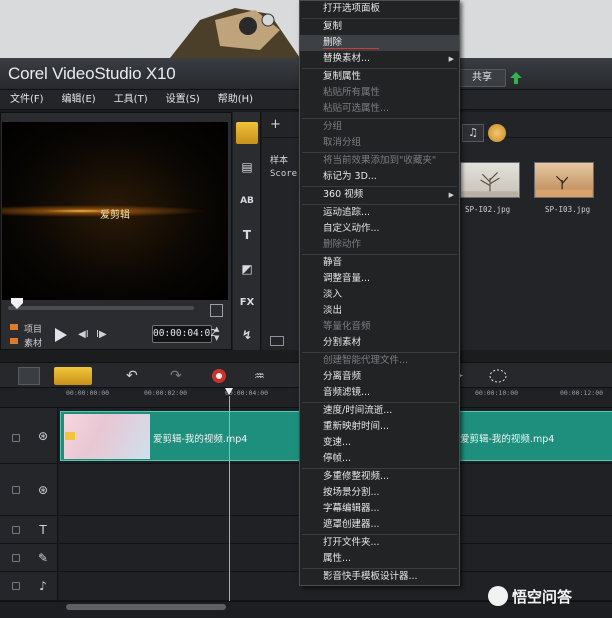 This screenshot has height=618, width=612. Describe the element at coordinates (379, 9) in the screenshot. I see `context-menu-item: 打开选项面板` at that location.